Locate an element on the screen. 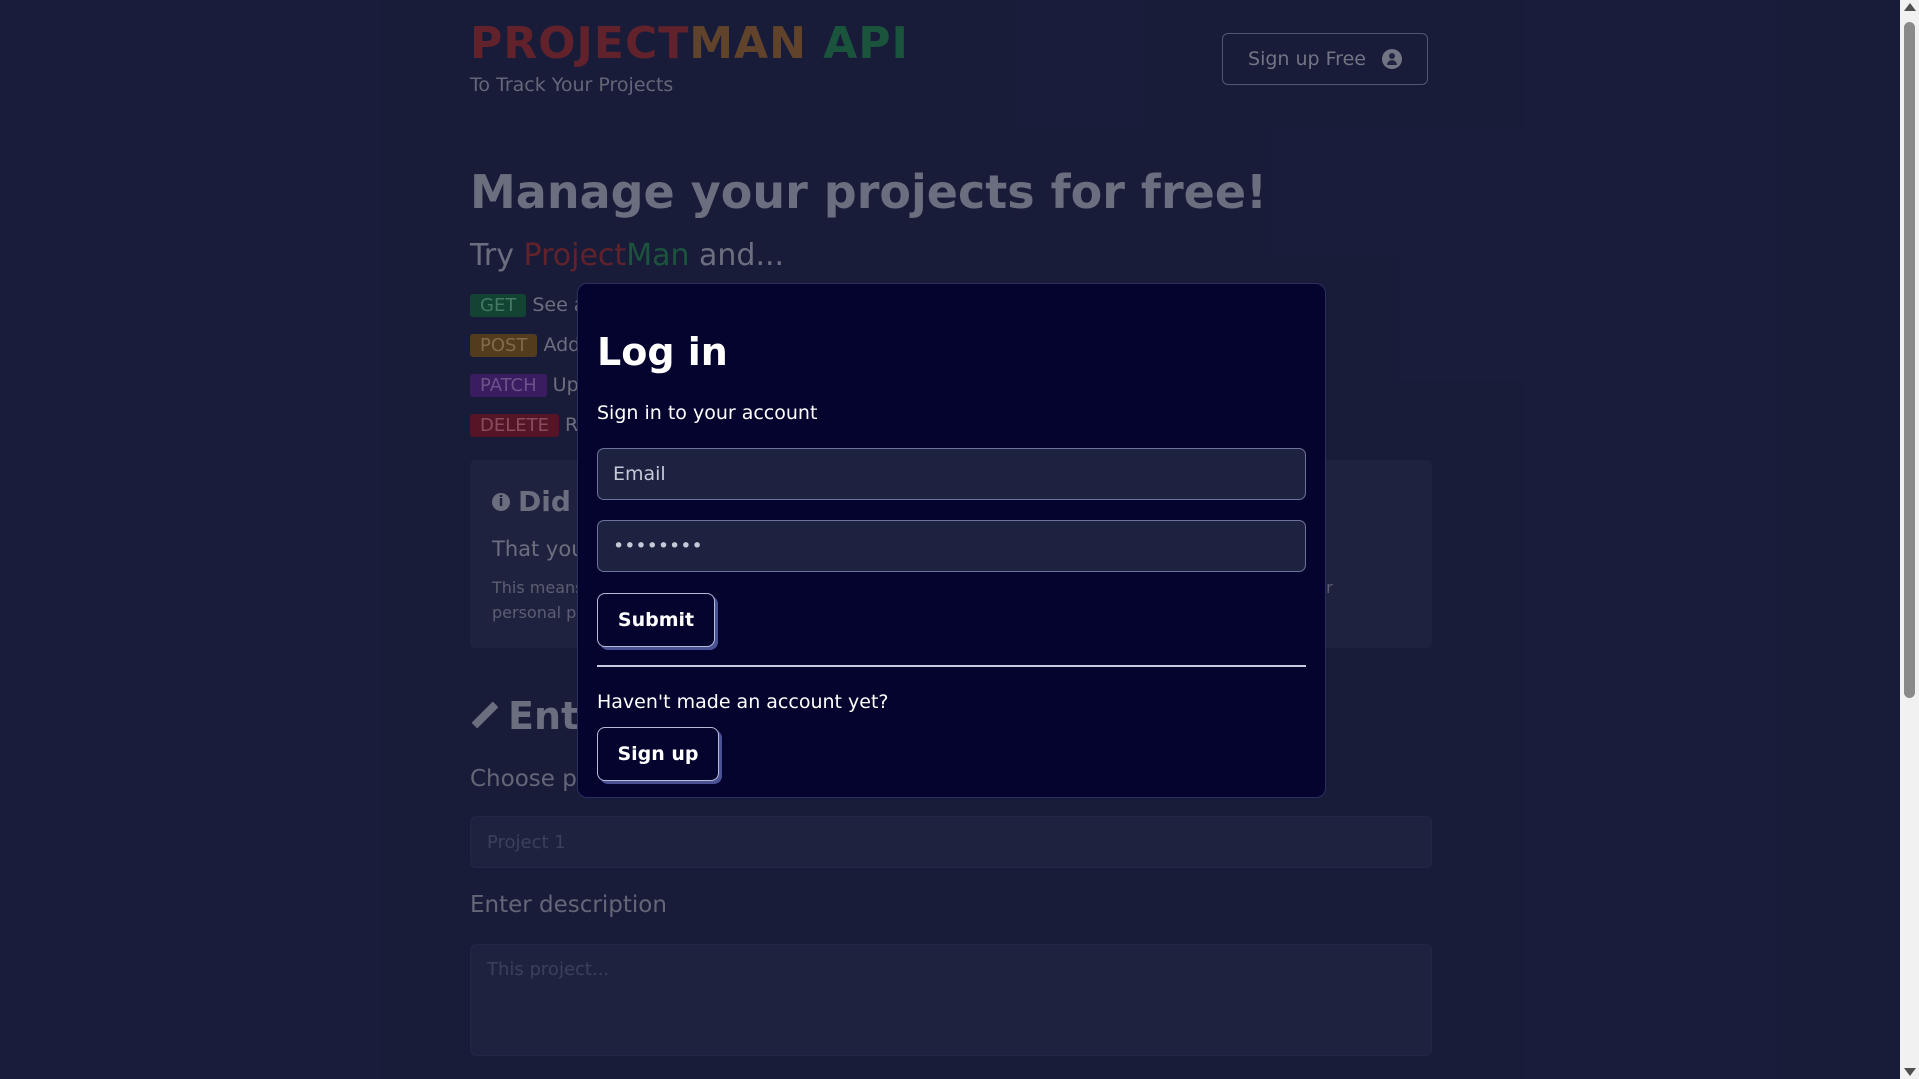  vertical-scrollbar is located at coordinates (1909, 539).